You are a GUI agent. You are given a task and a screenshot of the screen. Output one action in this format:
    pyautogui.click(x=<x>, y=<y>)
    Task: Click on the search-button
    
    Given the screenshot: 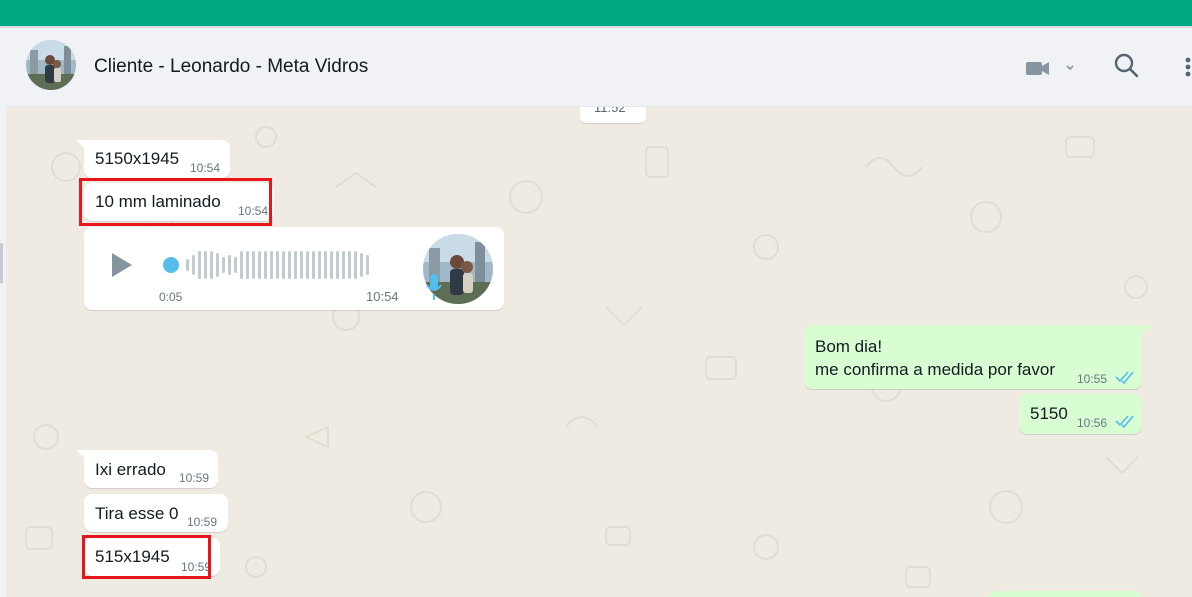 What is the action you would take?
    pyautogui.click(x=1127, y=66)
    